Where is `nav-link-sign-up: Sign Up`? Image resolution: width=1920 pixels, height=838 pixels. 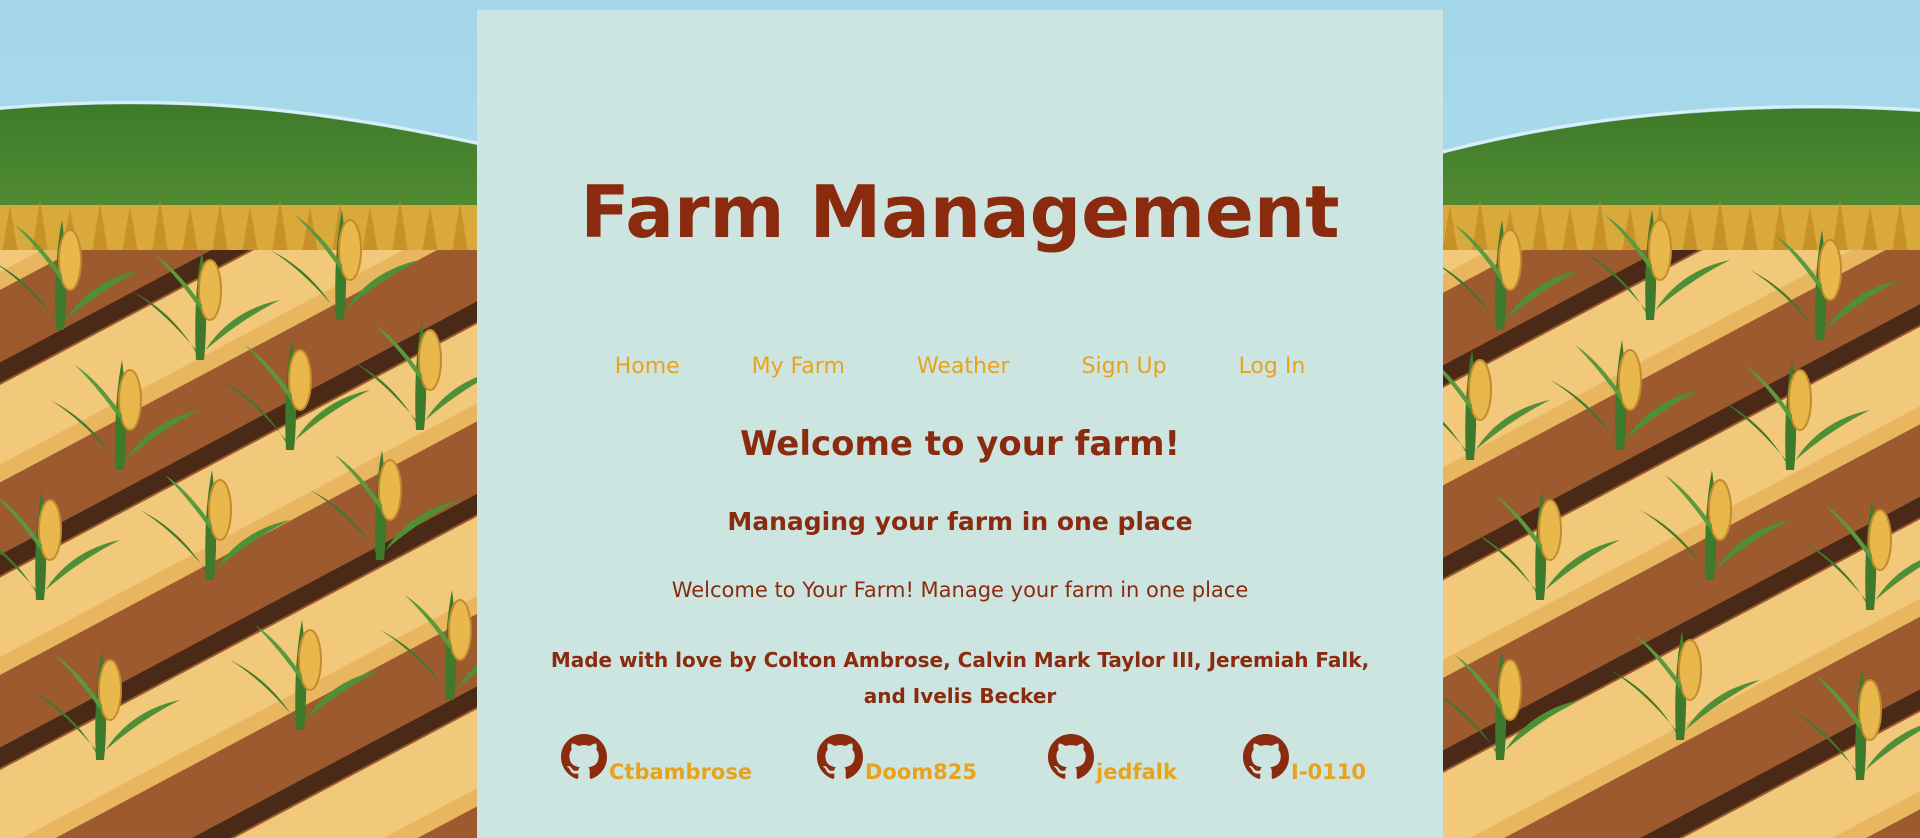 nav-link-sign-up: Sign Up is located at coordinates (1124, 367).